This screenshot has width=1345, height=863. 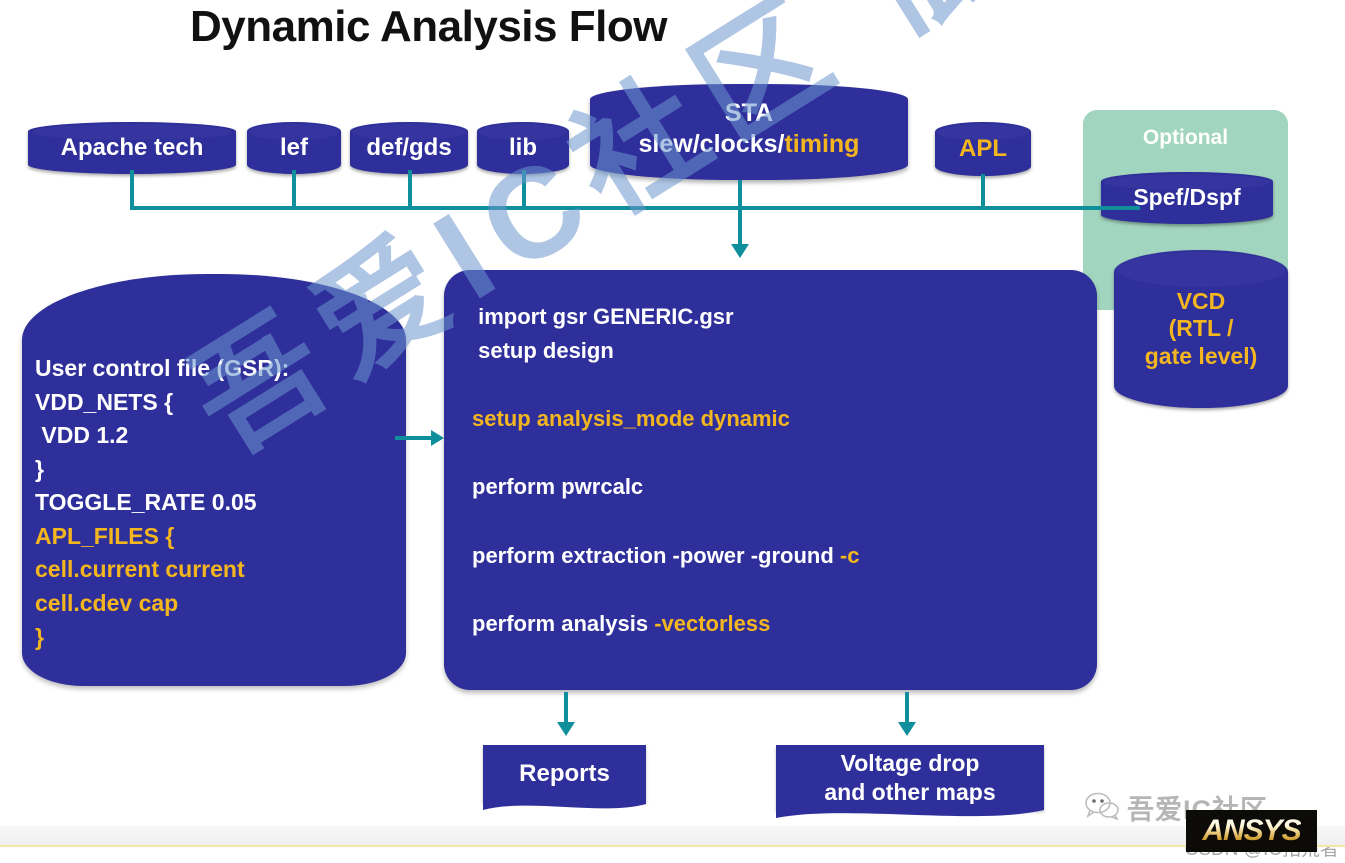 What do you see at coordinates (711, 143) in the screenshot?
I see `sta-subtitle-white: slew/clocks/` at bounding box center [711, 143].